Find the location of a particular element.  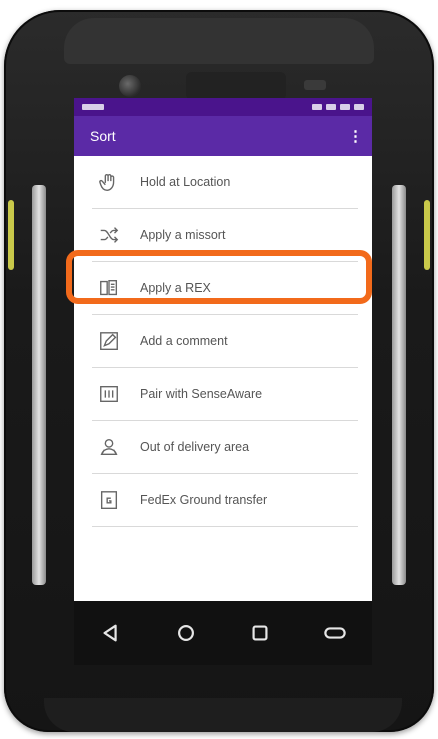

book-icon is located at coordinates (109, 288).